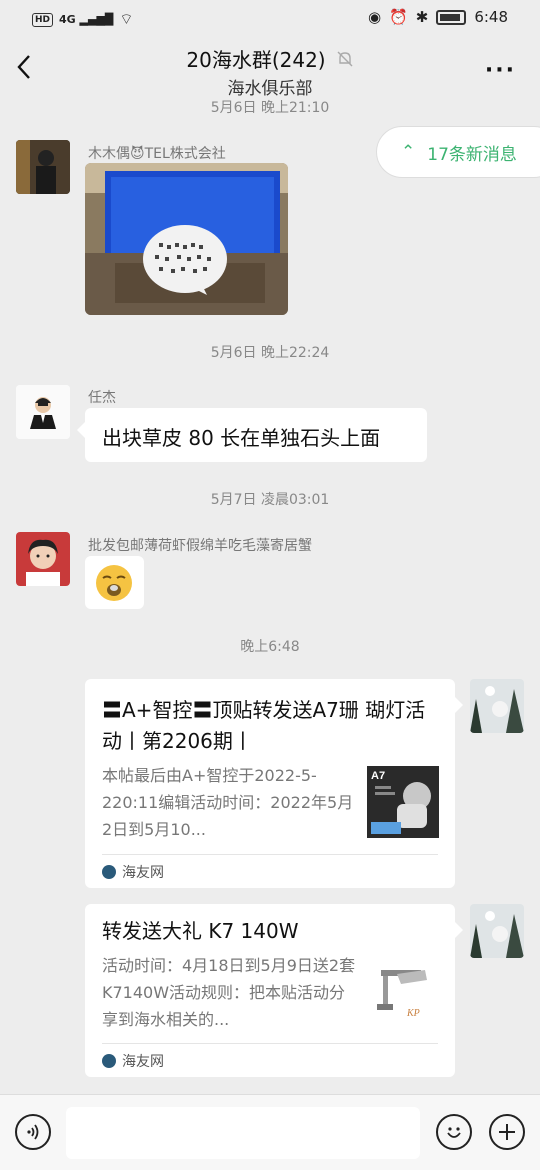 This screenshot has height=1170, width=540. I want to click on message-text: 出块草皮 80 长在单独石头上面, so click(241, 438).